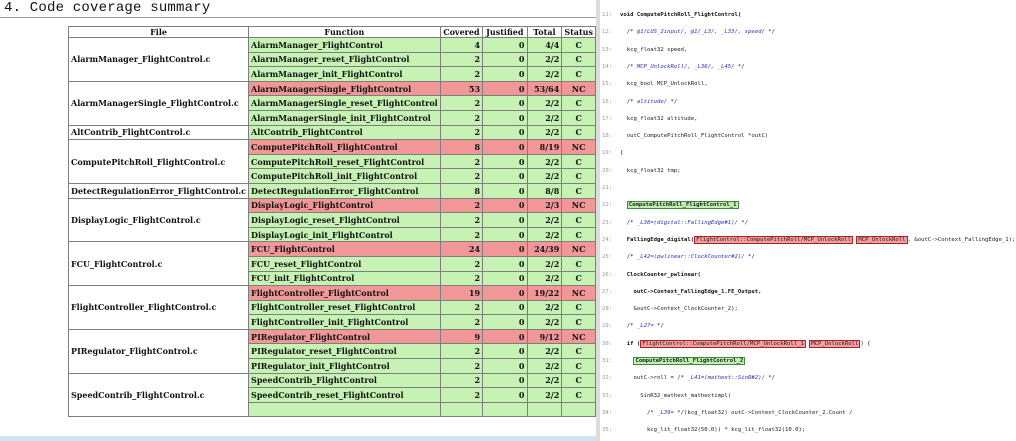 The width and height of the screenshot is (1016, 441). I want to click on code-comment: @1/LUS_2input/, @1/_L3/, _L33/, speed/, so click(700, 32).